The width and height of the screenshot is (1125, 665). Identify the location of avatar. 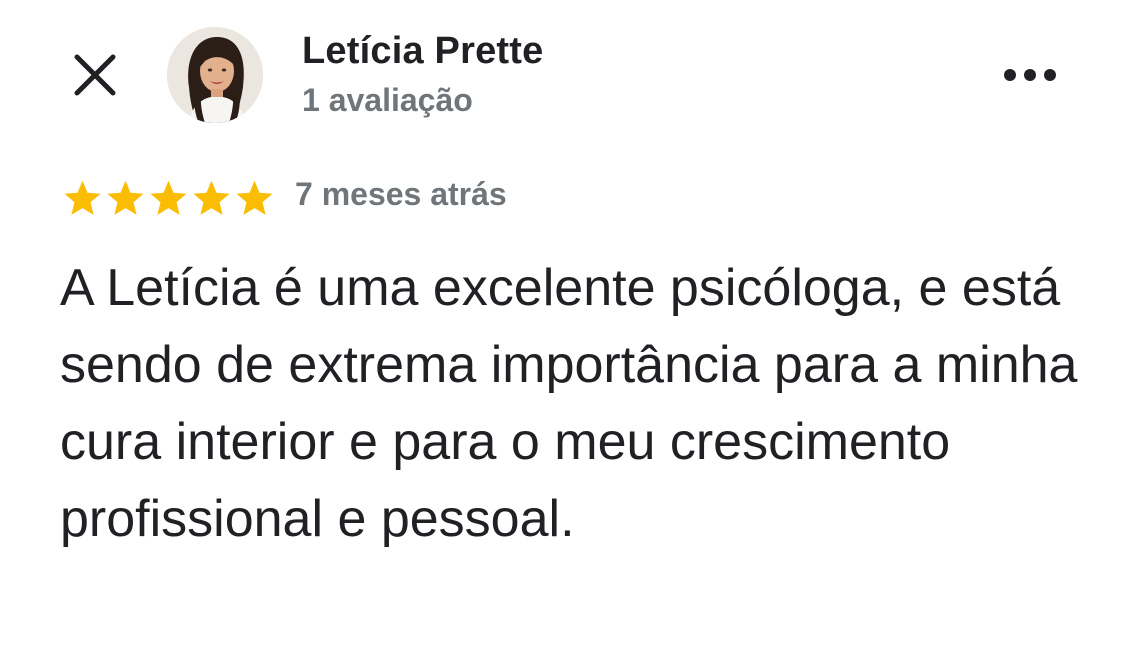
(215, 75).